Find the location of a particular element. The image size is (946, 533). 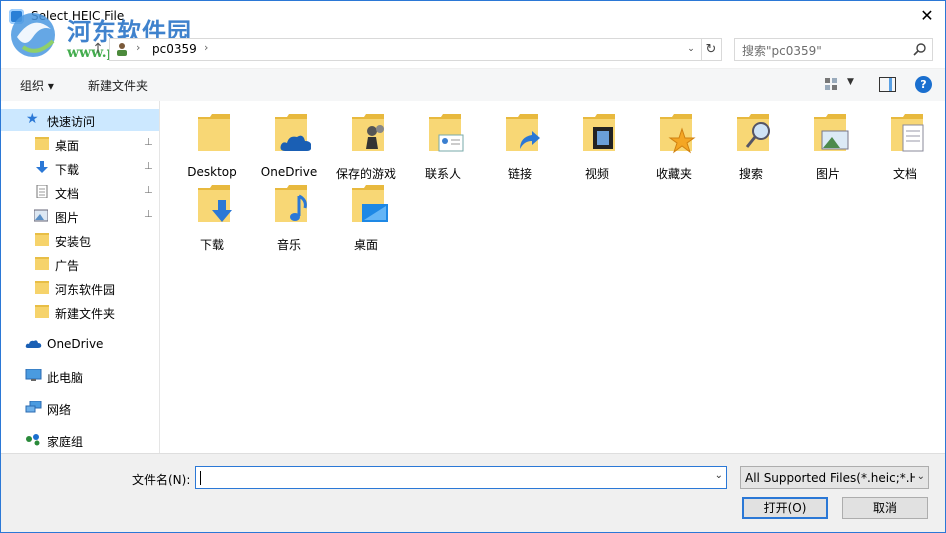

sidebar-item-label: 河东软件园 is located at coordinates (85, 290).